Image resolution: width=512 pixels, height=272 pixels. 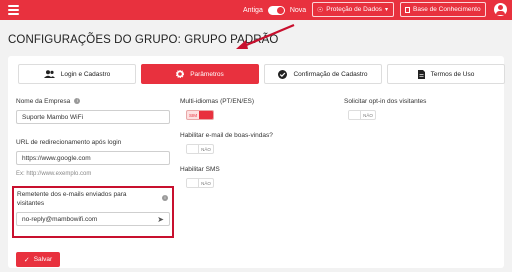 I want to click on company-name-input: Suporte Mambo WiFi, so click(x=93, y=117).